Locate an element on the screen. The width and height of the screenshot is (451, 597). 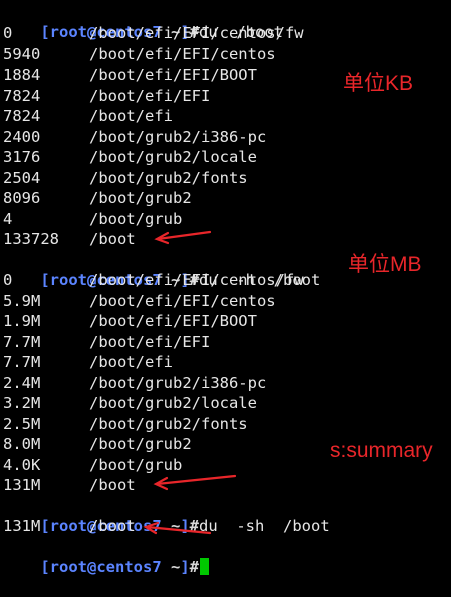
du-size: 8.0M is located at coordinates (22, 444).